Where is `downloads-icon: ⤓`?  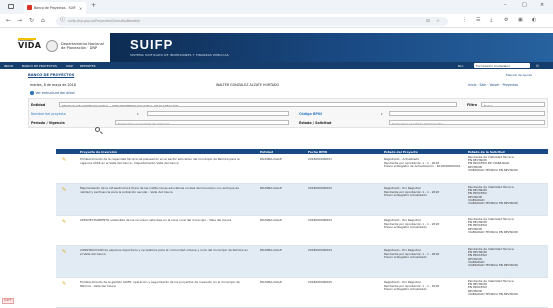 downloads-icon: ⤓ is located at coordinates (491, 20).